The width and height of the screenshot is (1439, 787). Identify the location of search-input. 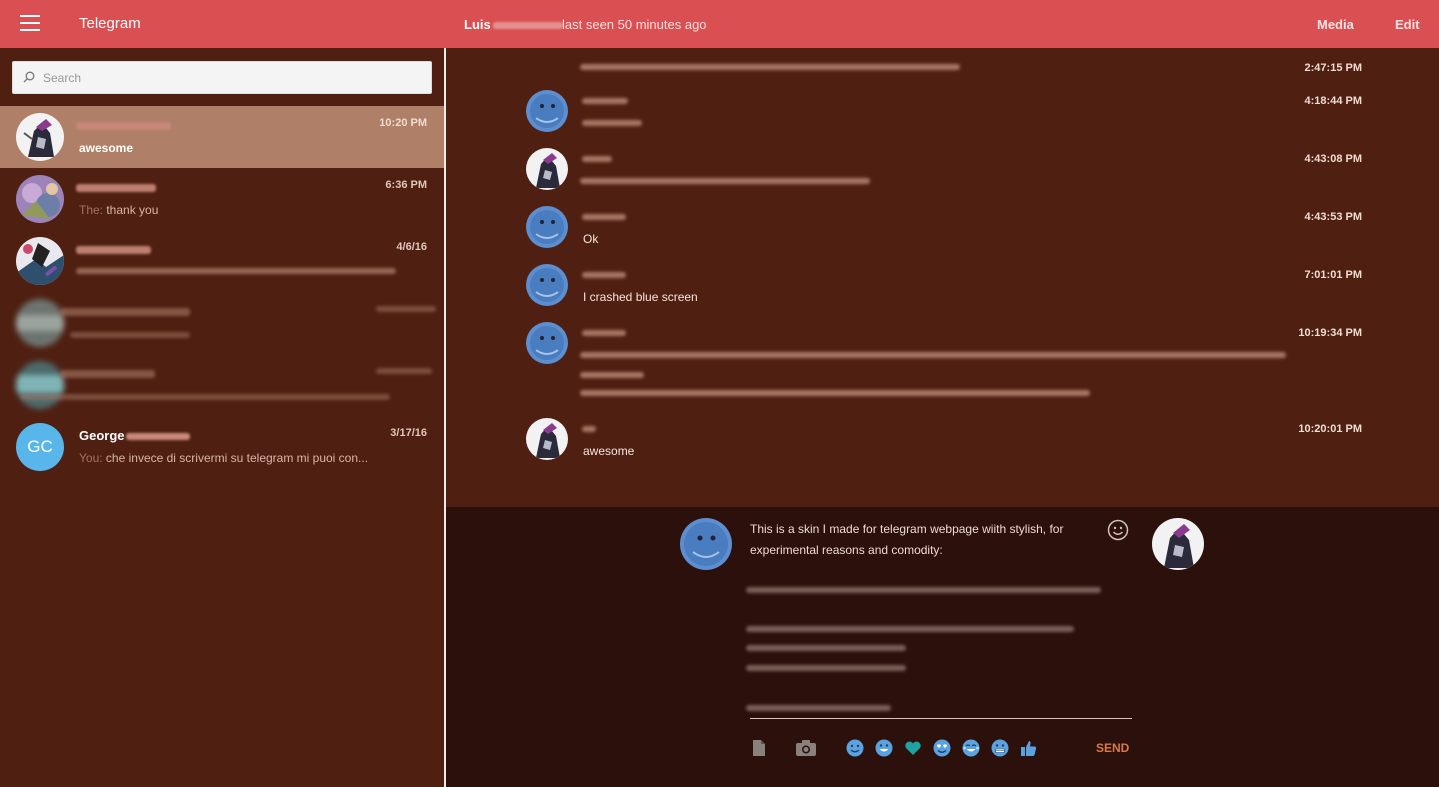
(233, 77).